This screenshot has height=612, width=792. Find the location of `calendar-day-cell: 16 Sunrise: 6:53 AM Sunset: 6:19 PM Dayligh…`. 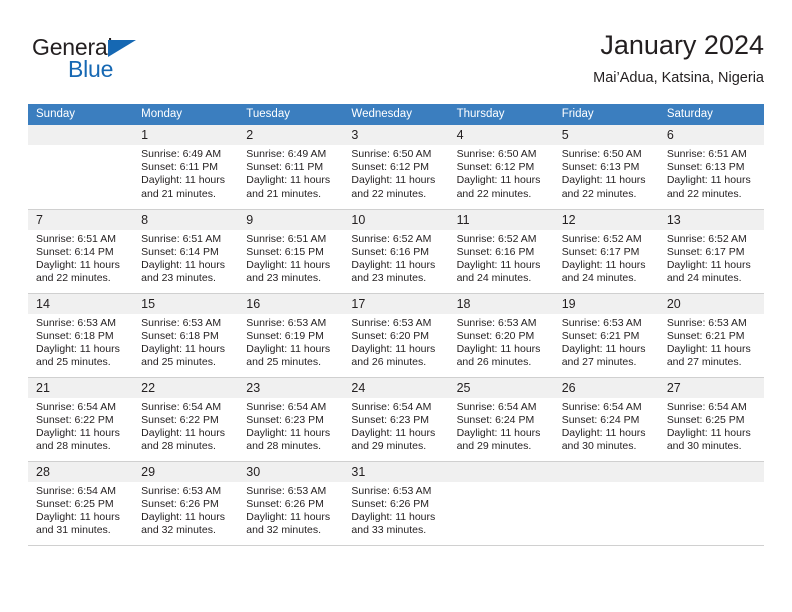

calendar-day-cell: 16 Sunrise: 6:53 AM Sunset: 6:19 PM Dayligh… is located at coordinates (291, 335).